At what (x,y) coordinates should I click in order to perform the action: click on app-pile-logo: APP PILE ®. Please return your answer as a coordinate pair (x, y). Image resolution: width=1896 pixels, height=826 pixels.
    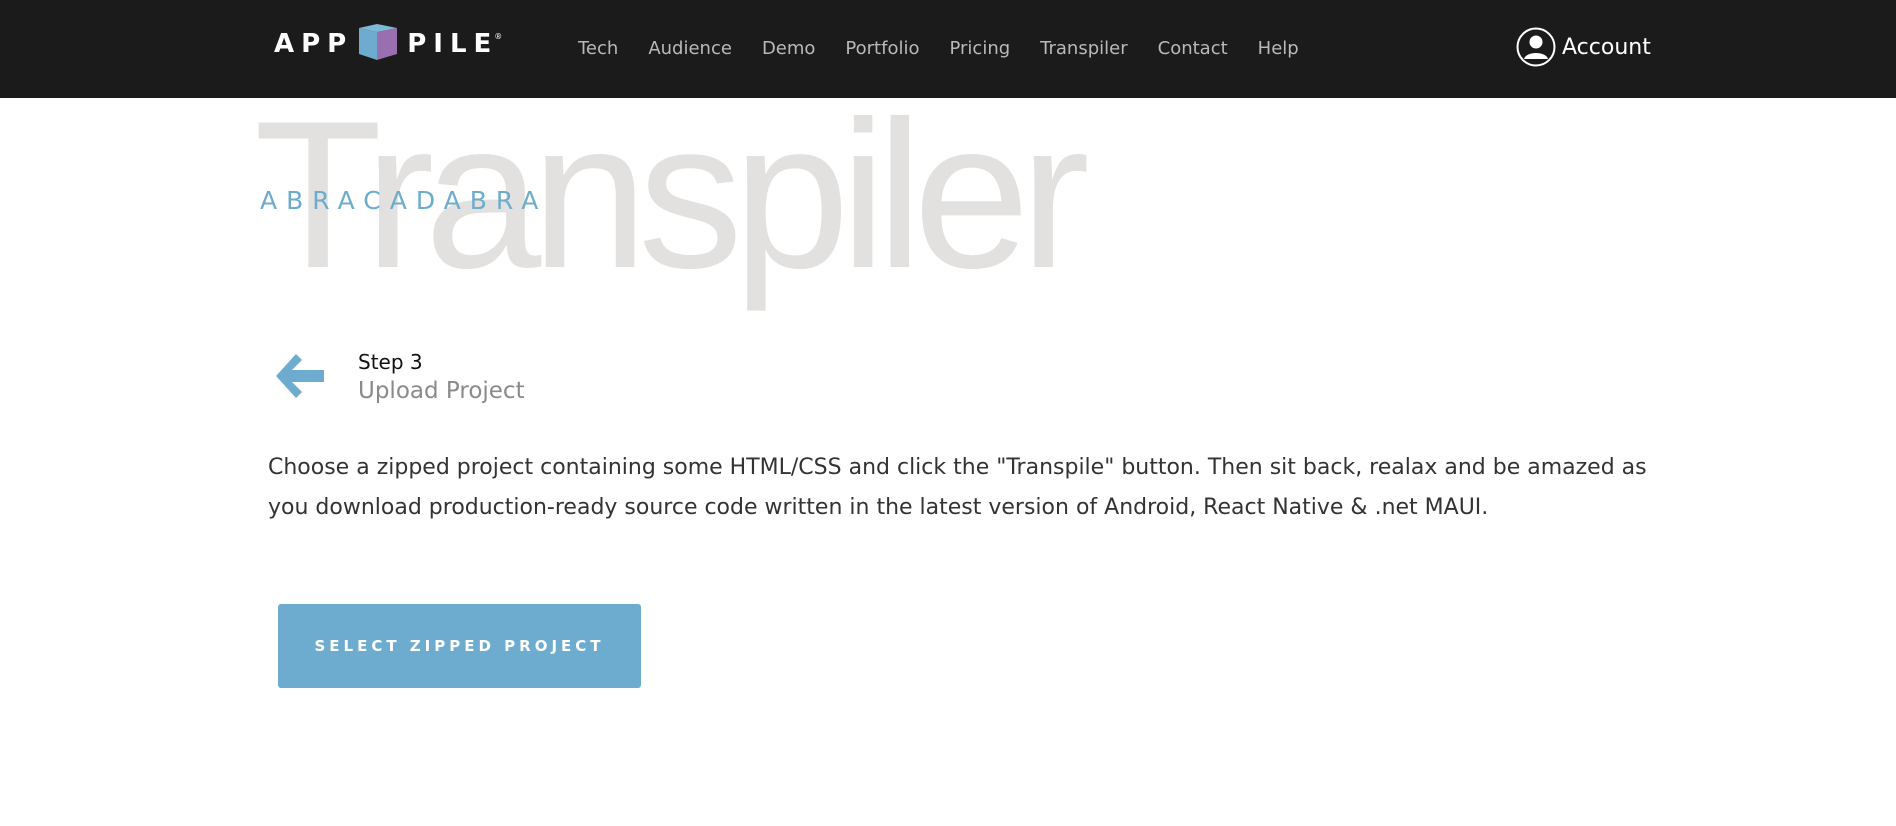
    Looking at the image, I should click on (388, 44).